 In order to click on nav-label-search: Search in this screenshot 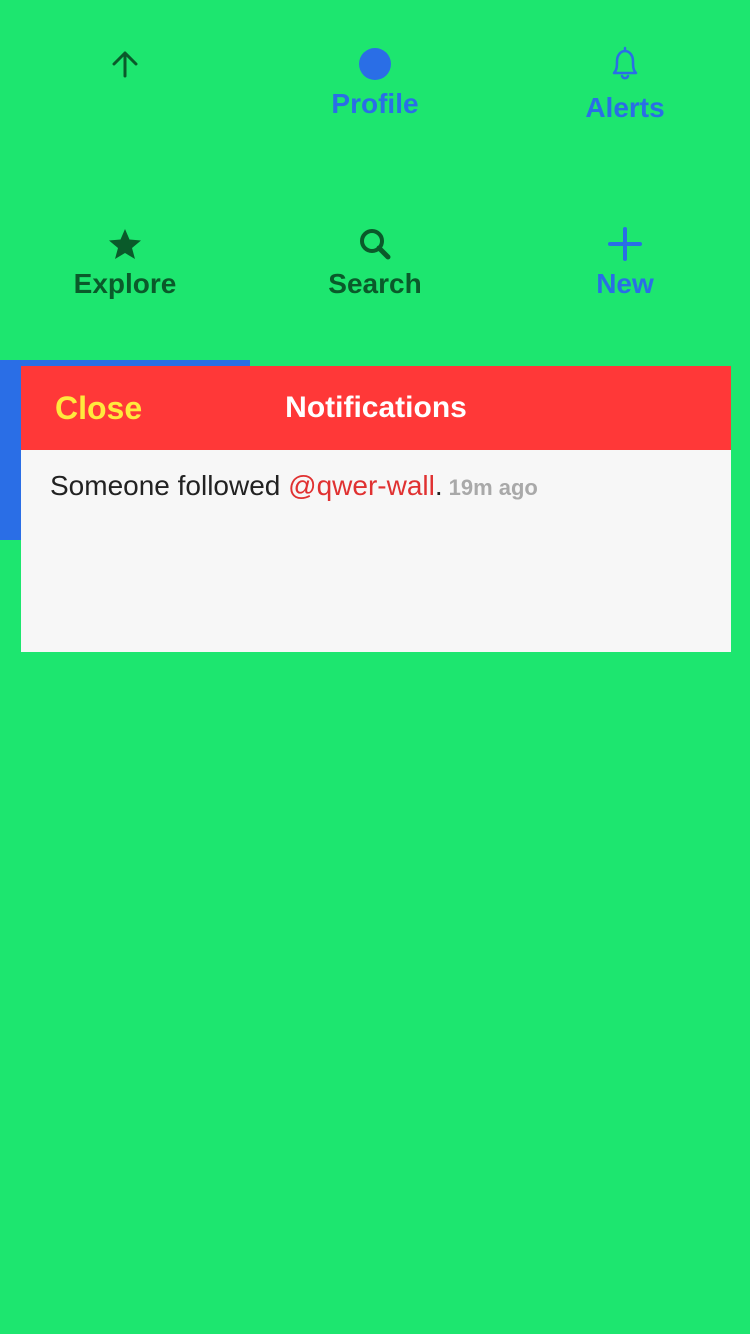, I will do `click(375, 283)`.